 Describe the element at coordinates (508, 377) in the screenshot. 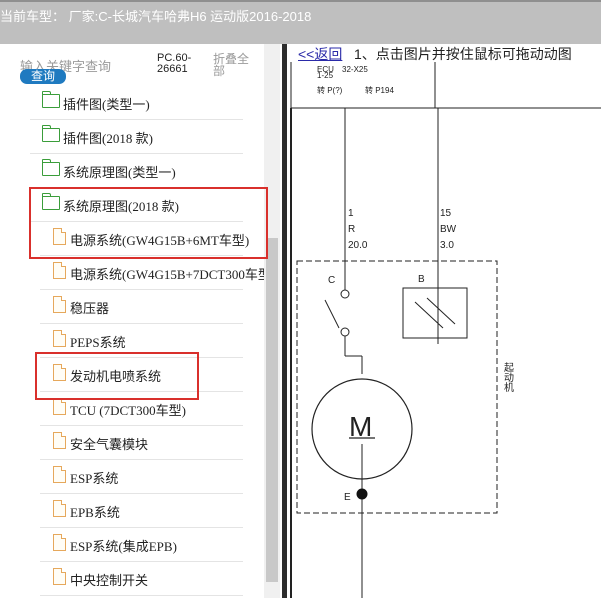

I see `component-label: 起动机` at that location.